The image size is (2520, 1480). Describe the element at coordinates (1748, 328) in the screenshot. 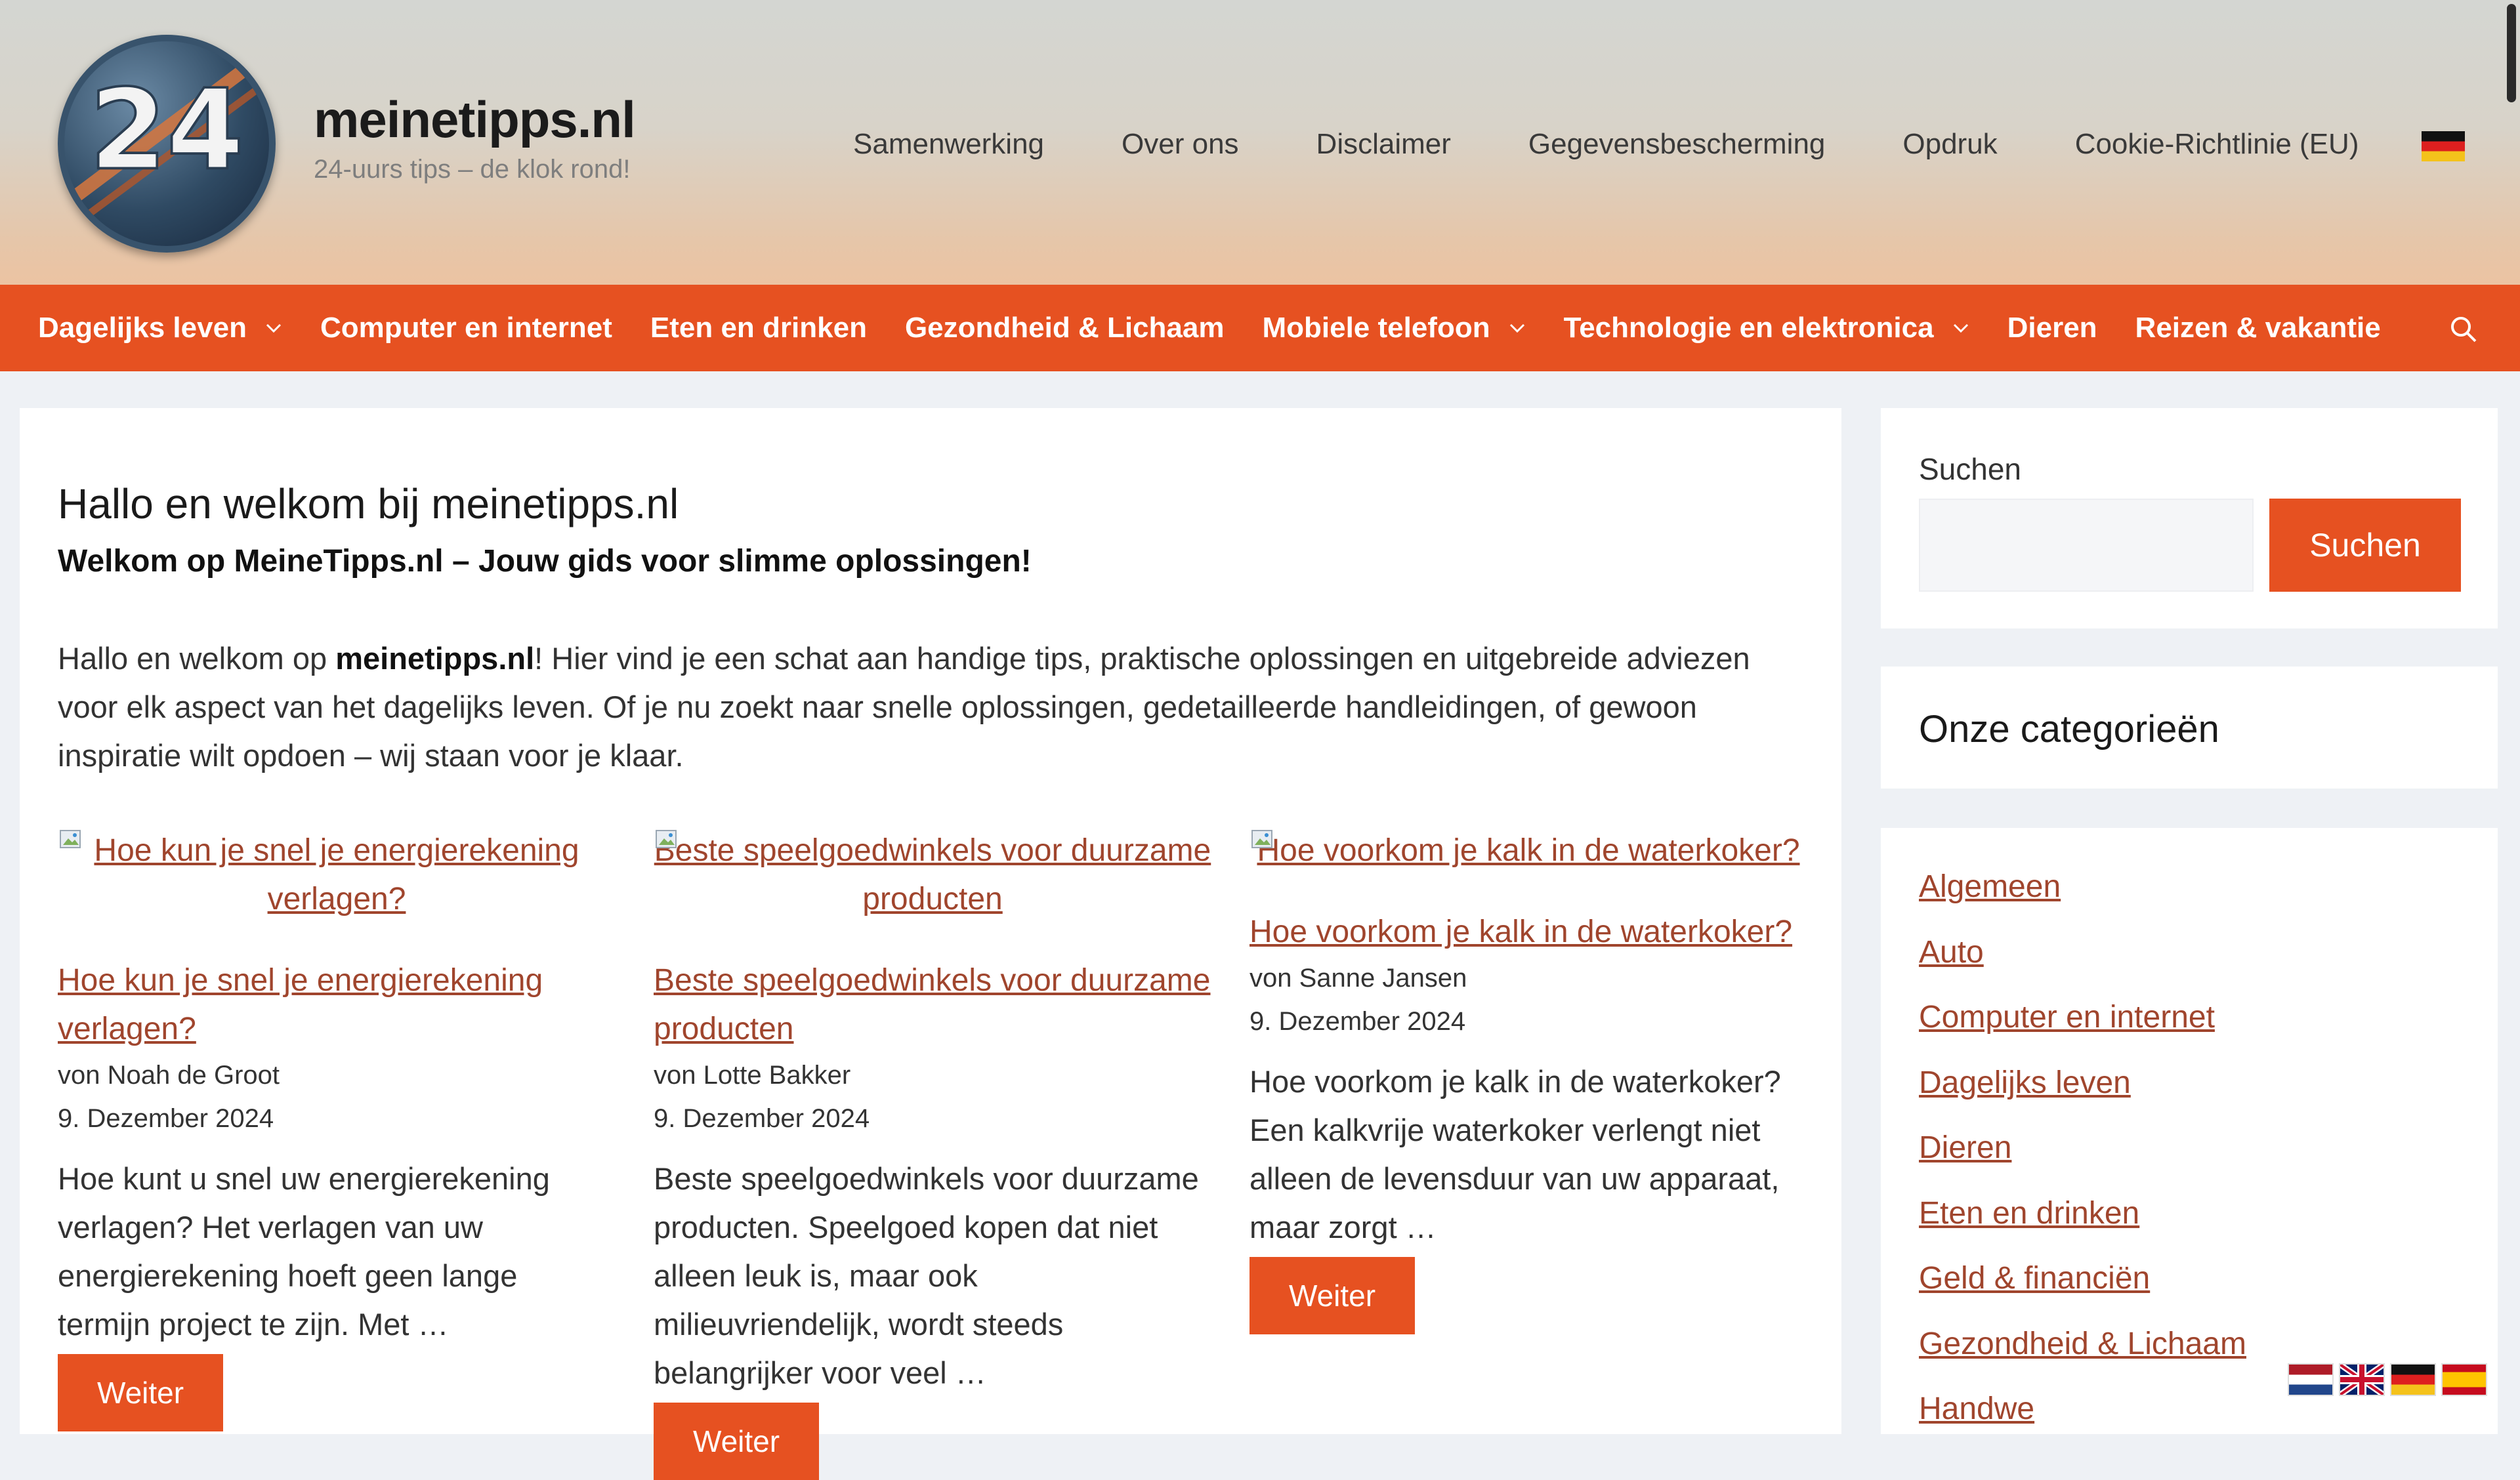

I see `nav-item-label: Technologie en elektronica` at that location.